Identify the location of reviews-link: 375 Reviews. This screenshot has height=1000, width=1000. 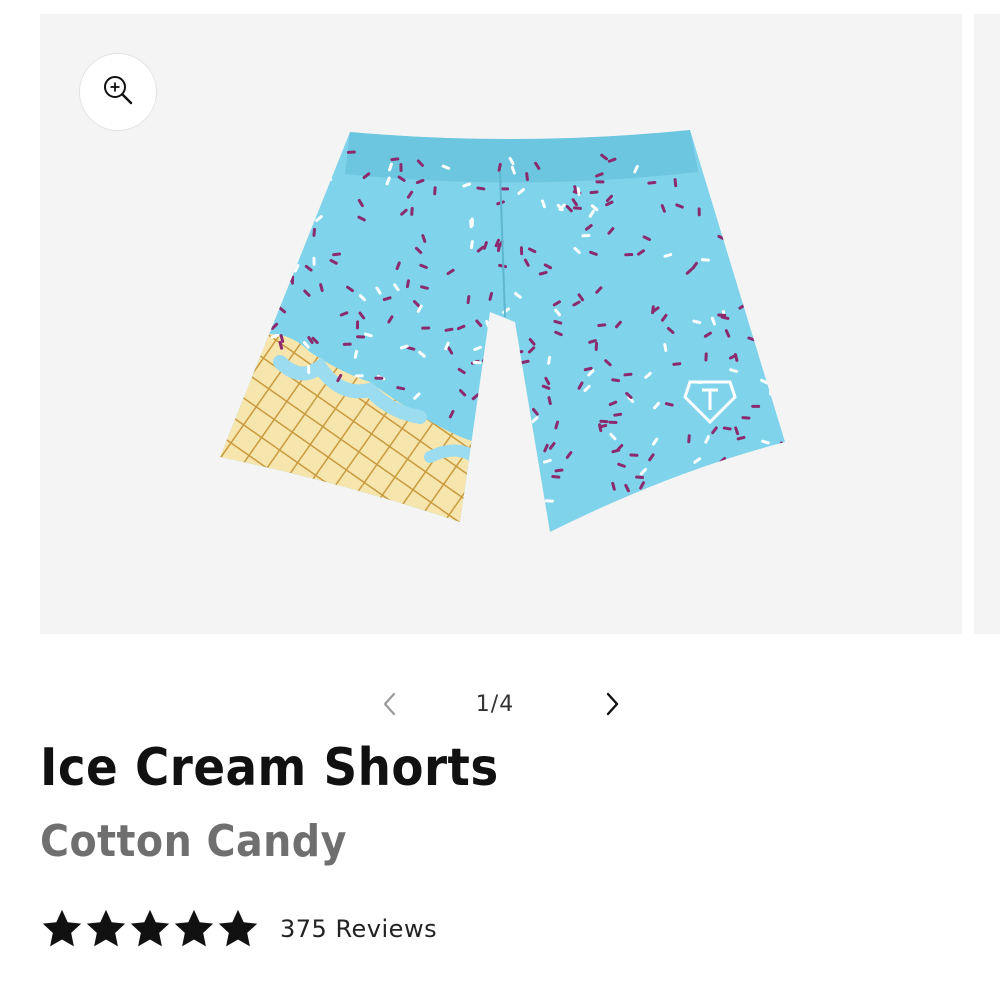
(358, 929).